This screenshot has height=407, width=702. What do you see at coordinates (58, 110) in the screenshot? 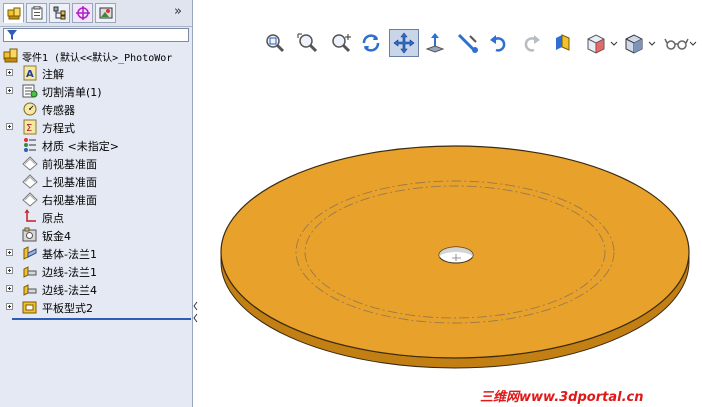
I see `tree-item-label: 传感器` at bounding box center [58, 110].